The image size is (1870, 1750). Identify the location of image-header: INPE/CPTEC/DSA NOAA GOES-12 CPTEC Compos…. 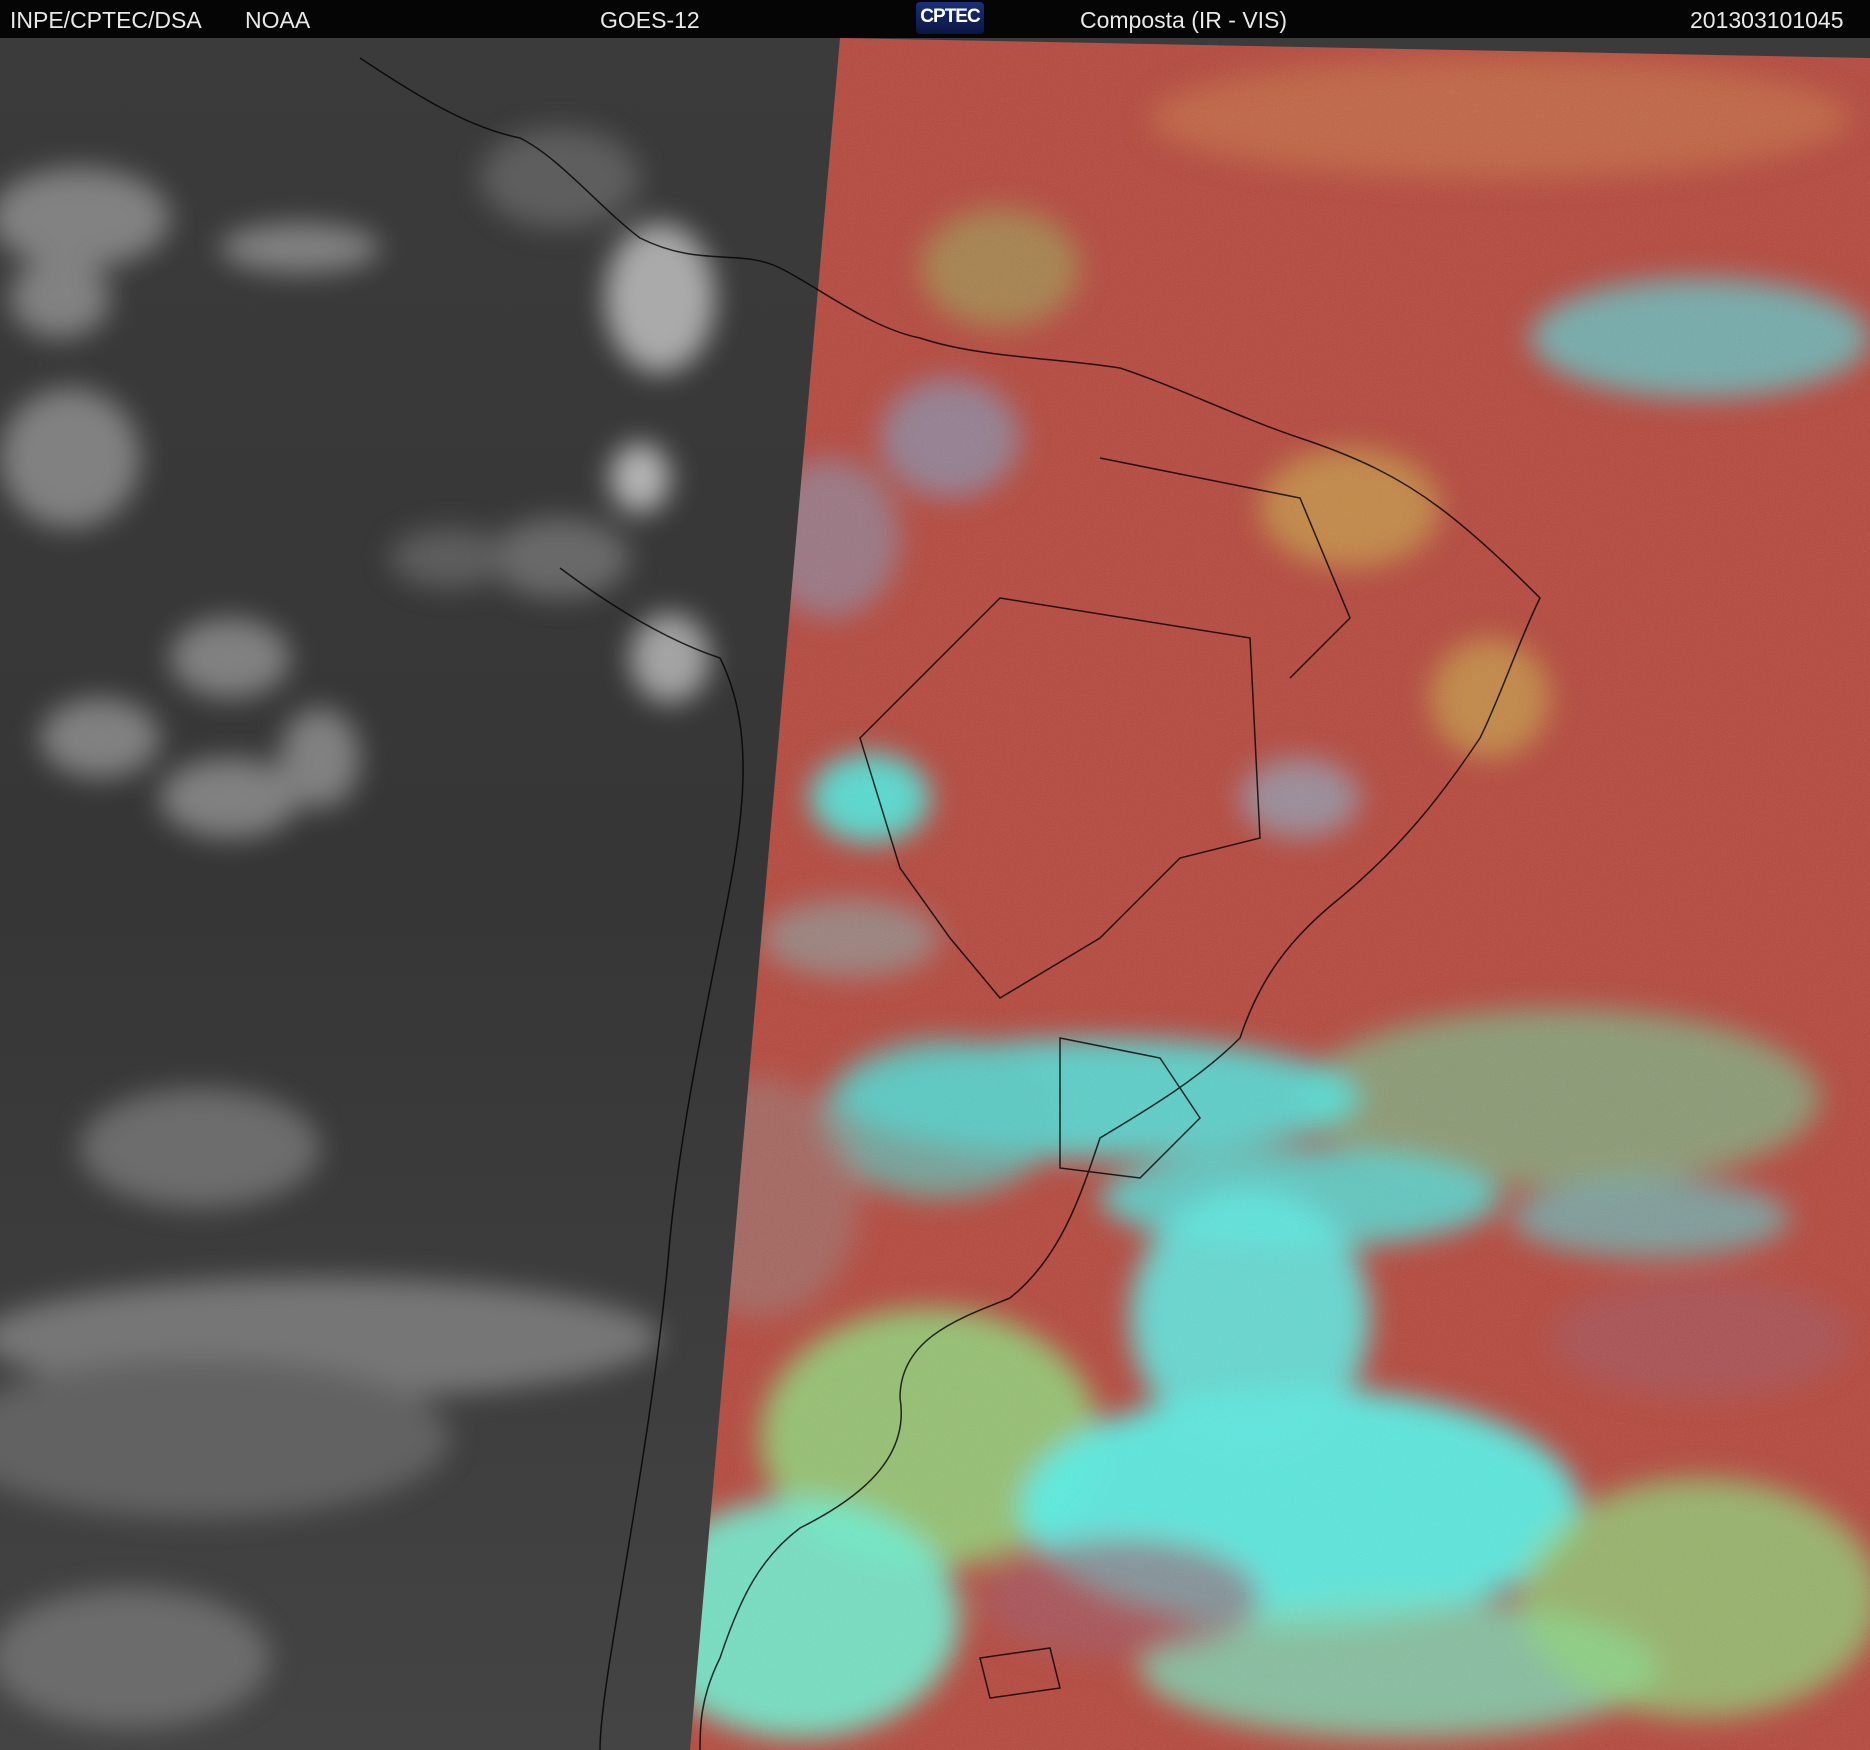
(935, 19).